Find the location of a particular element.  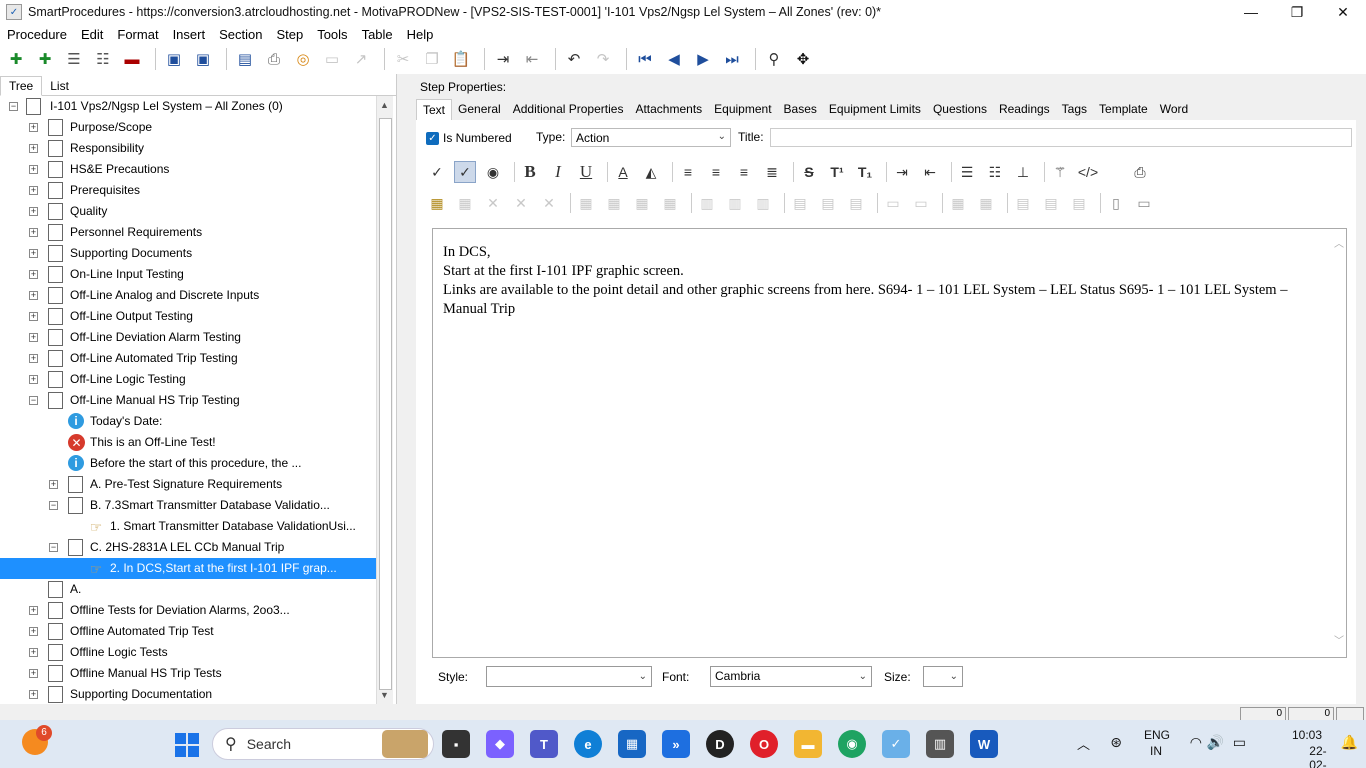

tab-tags: Tags is located at coordinates (1074, 109).